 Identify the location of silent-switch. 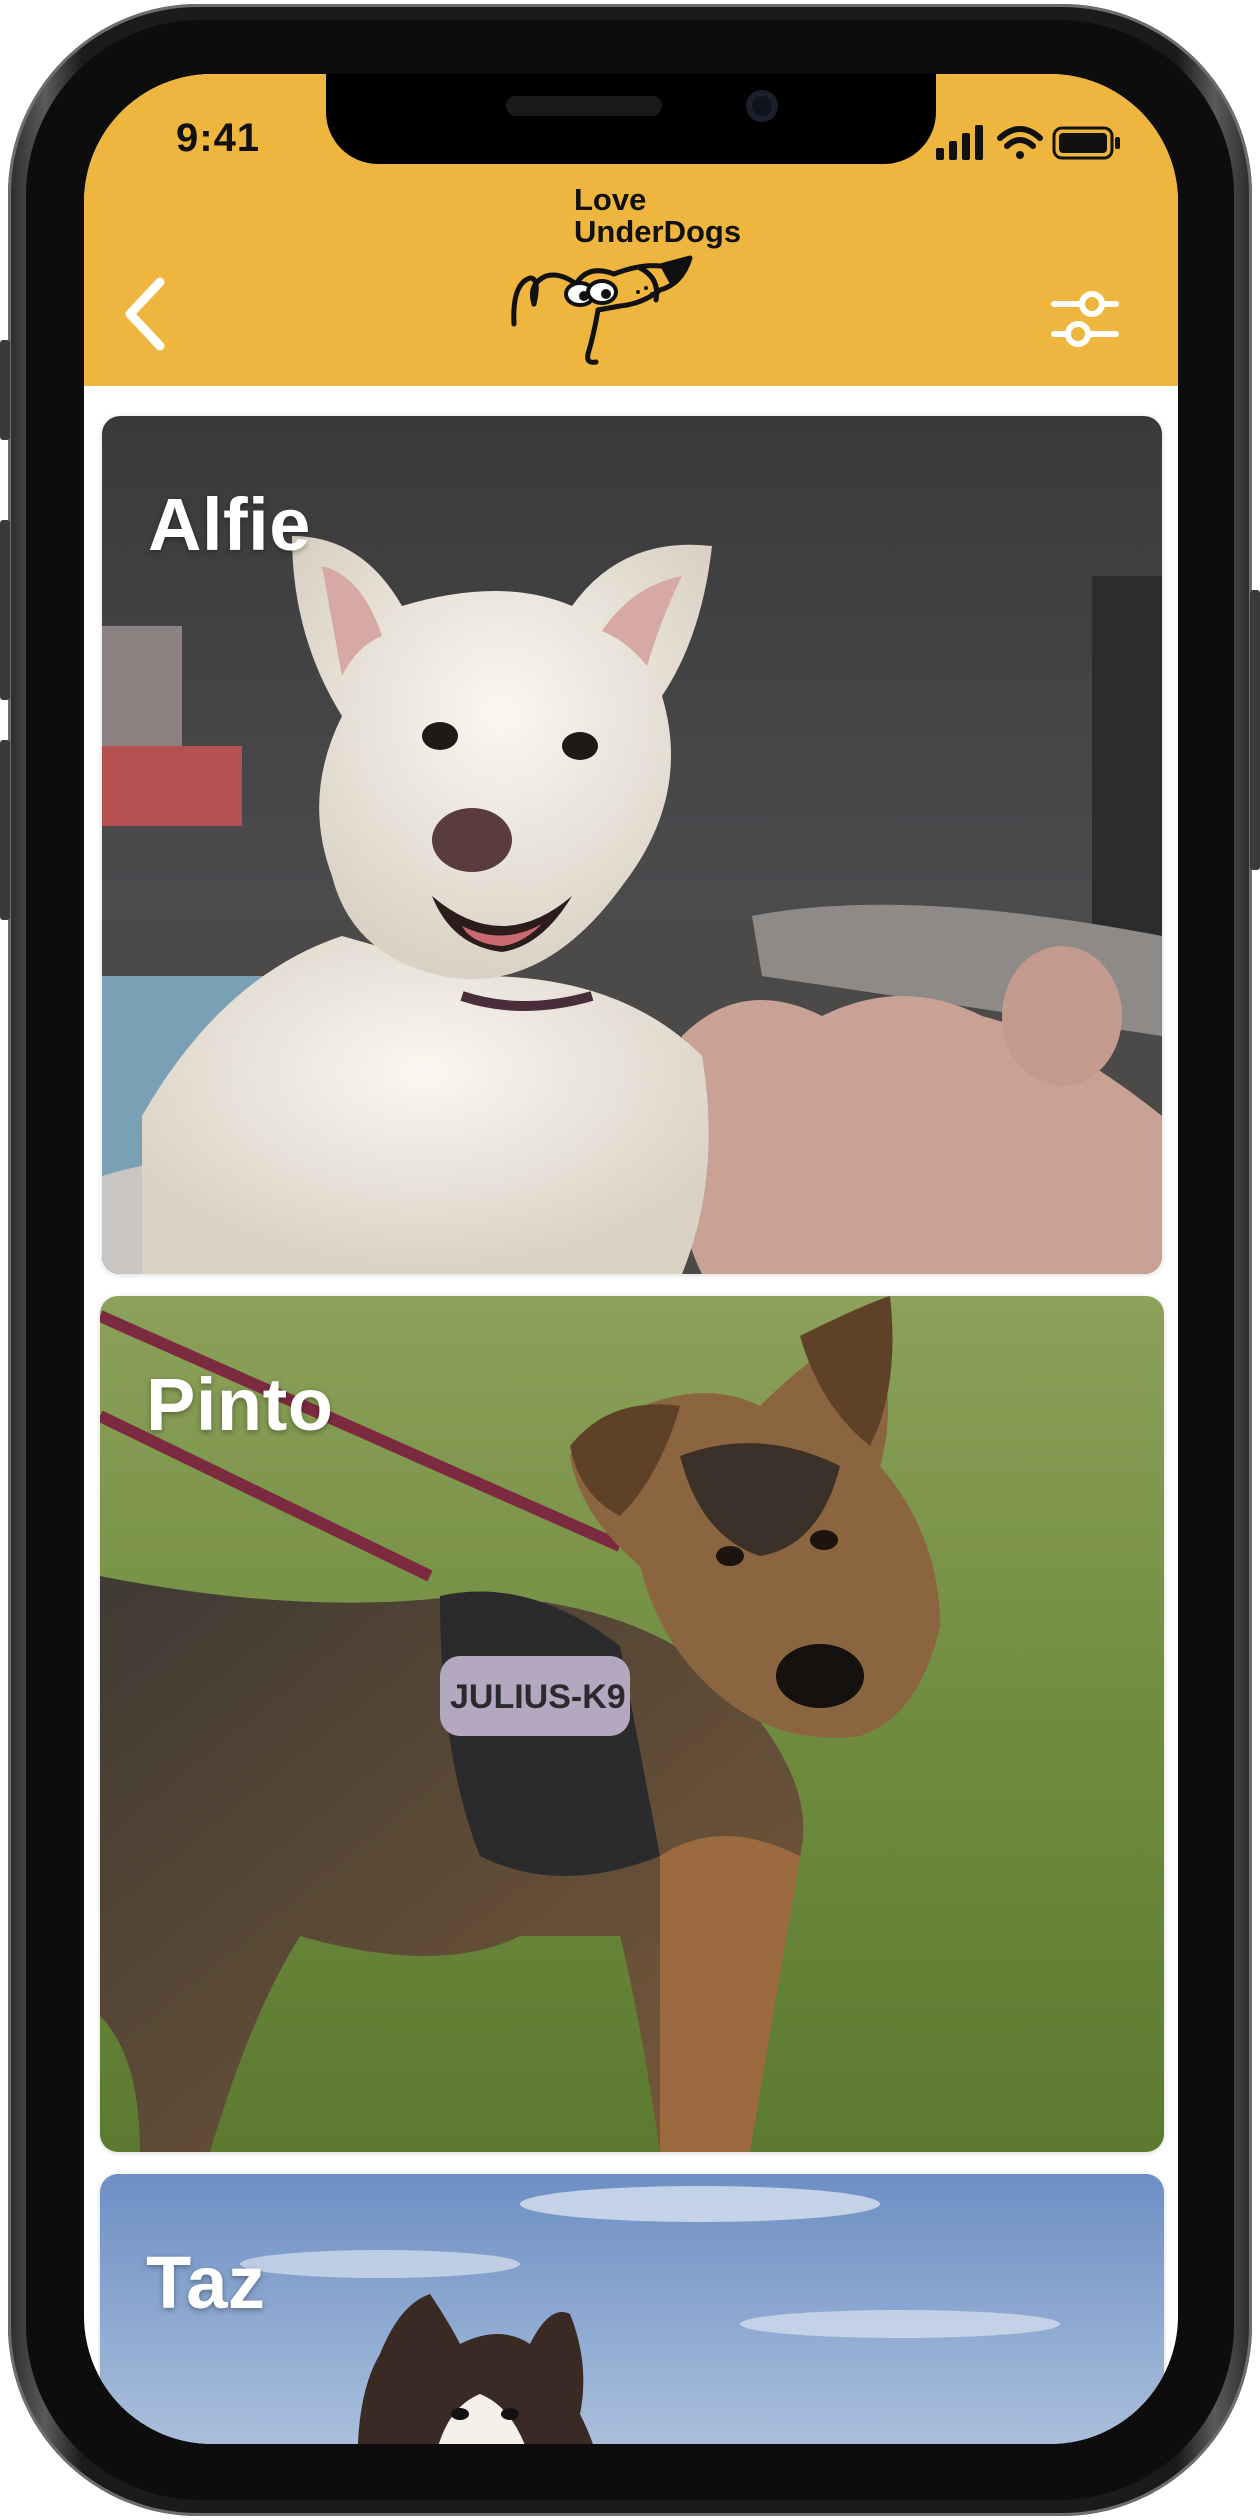
(5, 390).